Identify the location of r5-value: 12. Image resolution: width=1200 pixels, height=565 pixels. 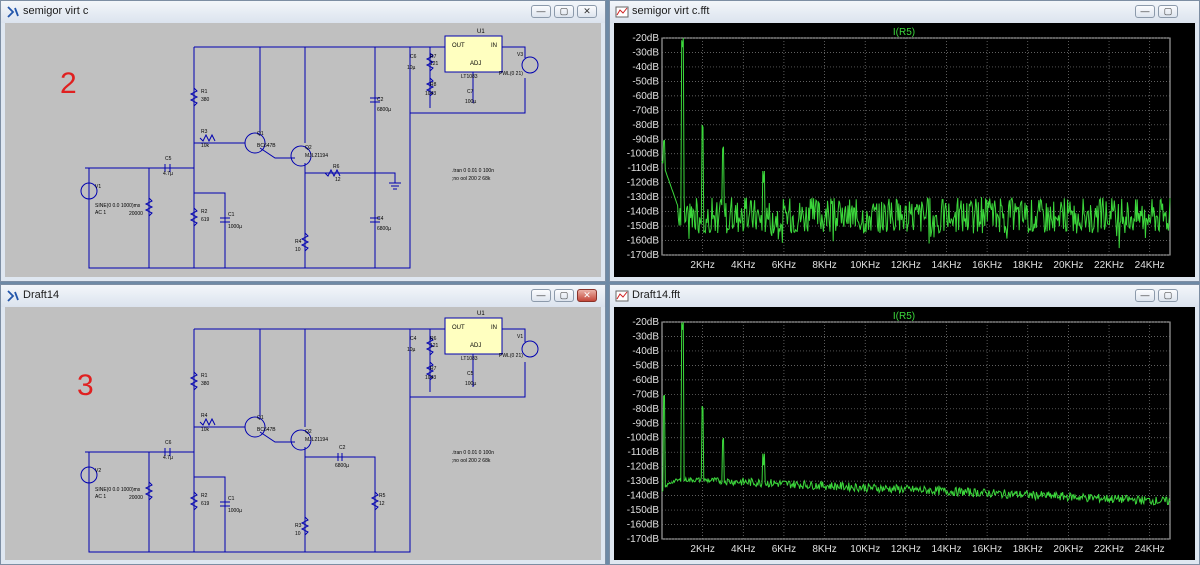
(382, 504).